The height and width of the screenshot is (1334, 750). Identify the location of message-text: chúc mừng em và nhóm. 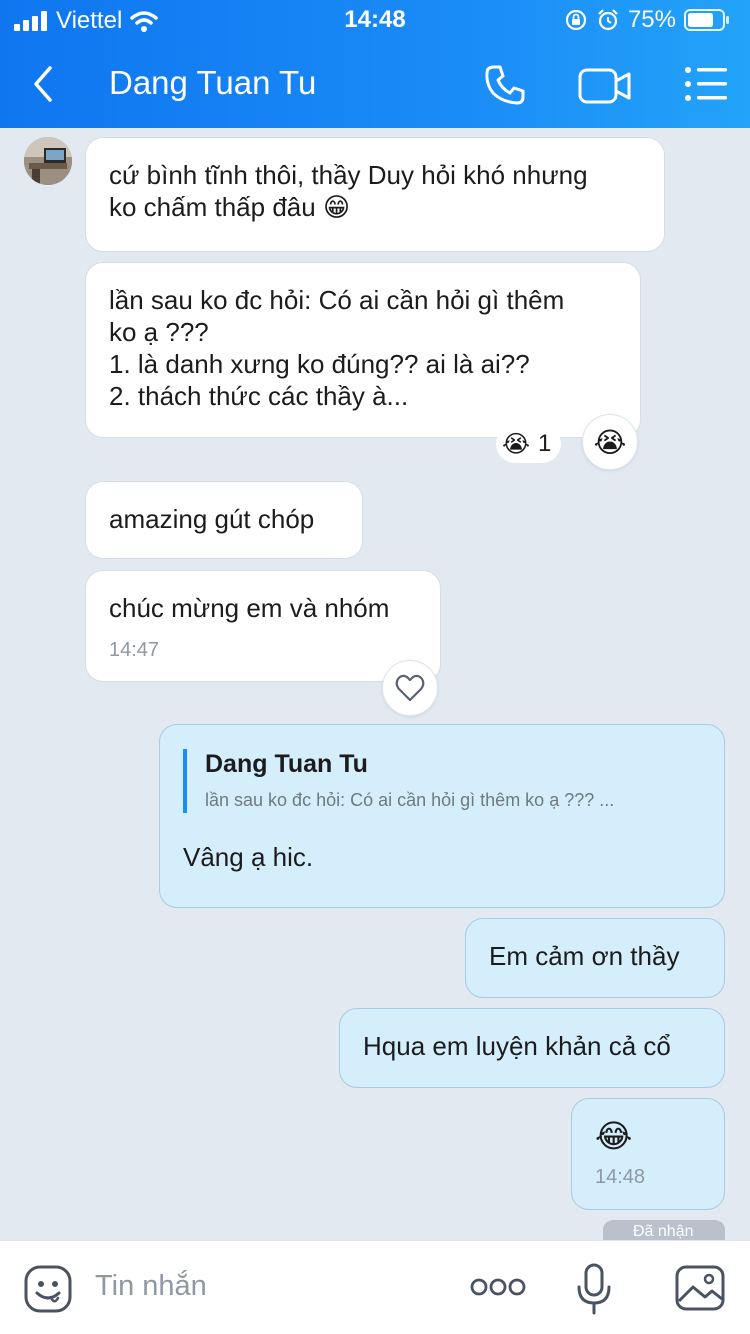
(249, 608).